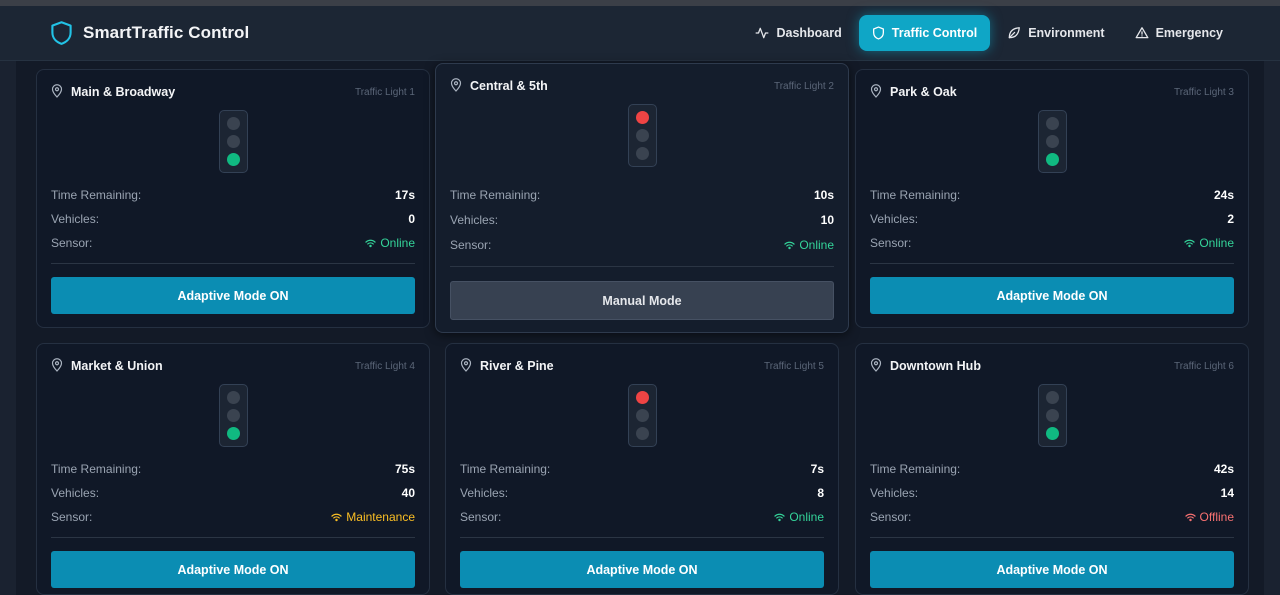 The image size is (1280, 595). Describe the element at coordinates (793, 366) in the screenshot. I see `traffic-light-id: Traffic Light 5` at that location.